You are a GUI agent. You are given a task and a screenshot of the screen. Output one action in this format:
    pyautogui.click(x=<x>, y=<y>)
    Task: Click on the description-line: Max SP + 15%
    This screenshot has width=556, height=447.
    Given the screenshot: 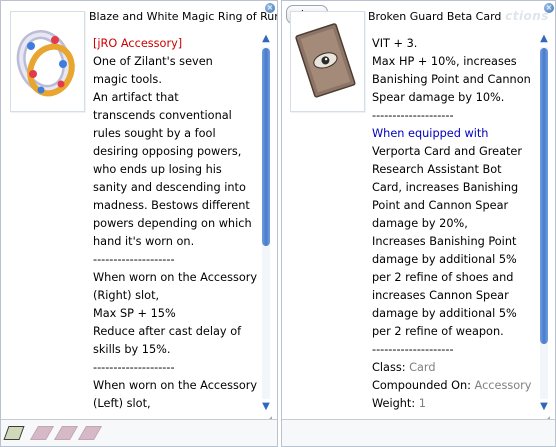 What is the action you would take?
    pyautogui.click(x=134, y=313)
    